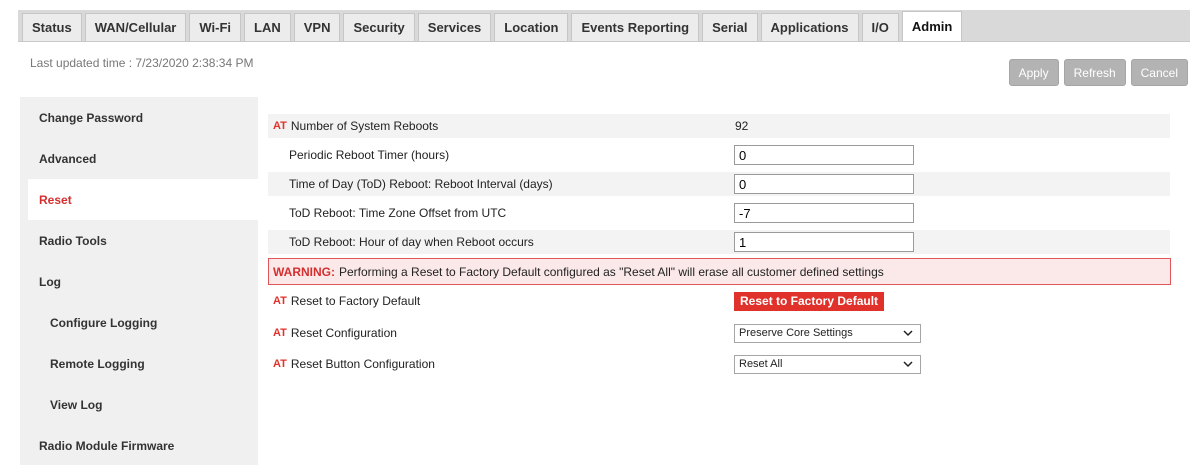 The image size is (1200, 475). Describe the element at coordinates (880, 27) in the screenshot. I see `tab-io: I/O` at that location.